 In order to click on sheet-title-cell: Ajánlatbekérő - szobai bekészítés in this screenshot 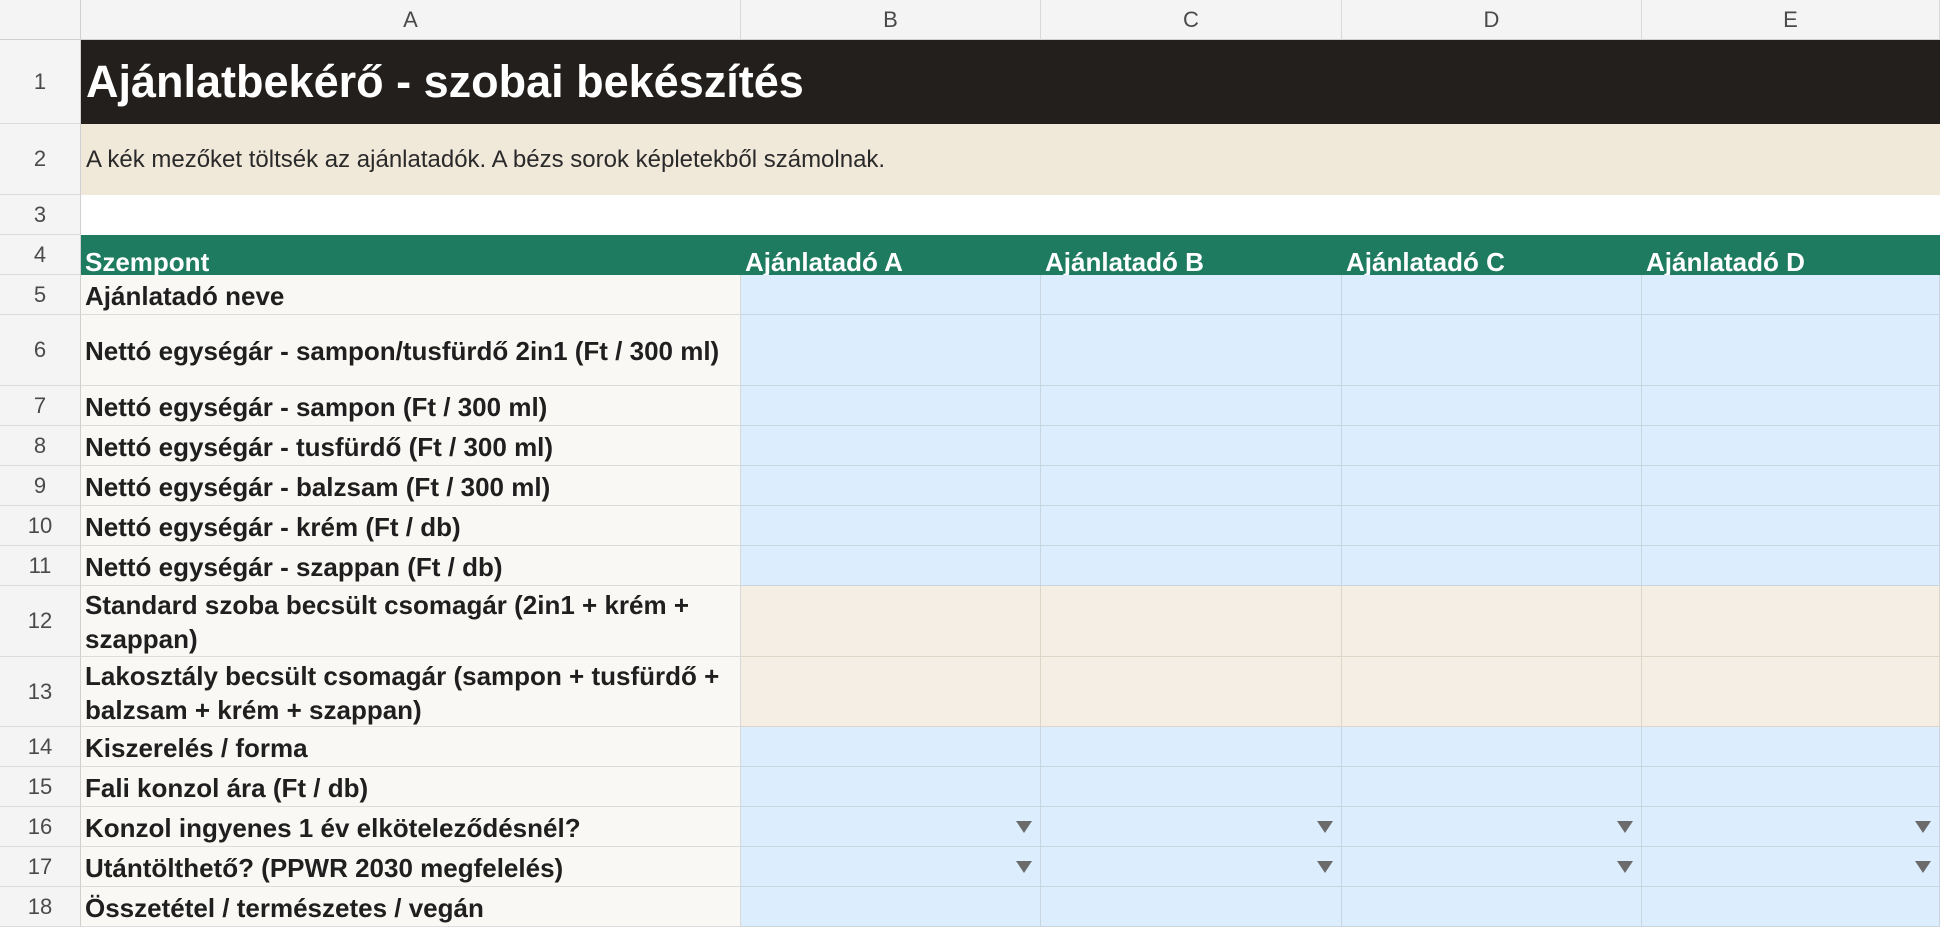, I will do `click(1010, 82)`.